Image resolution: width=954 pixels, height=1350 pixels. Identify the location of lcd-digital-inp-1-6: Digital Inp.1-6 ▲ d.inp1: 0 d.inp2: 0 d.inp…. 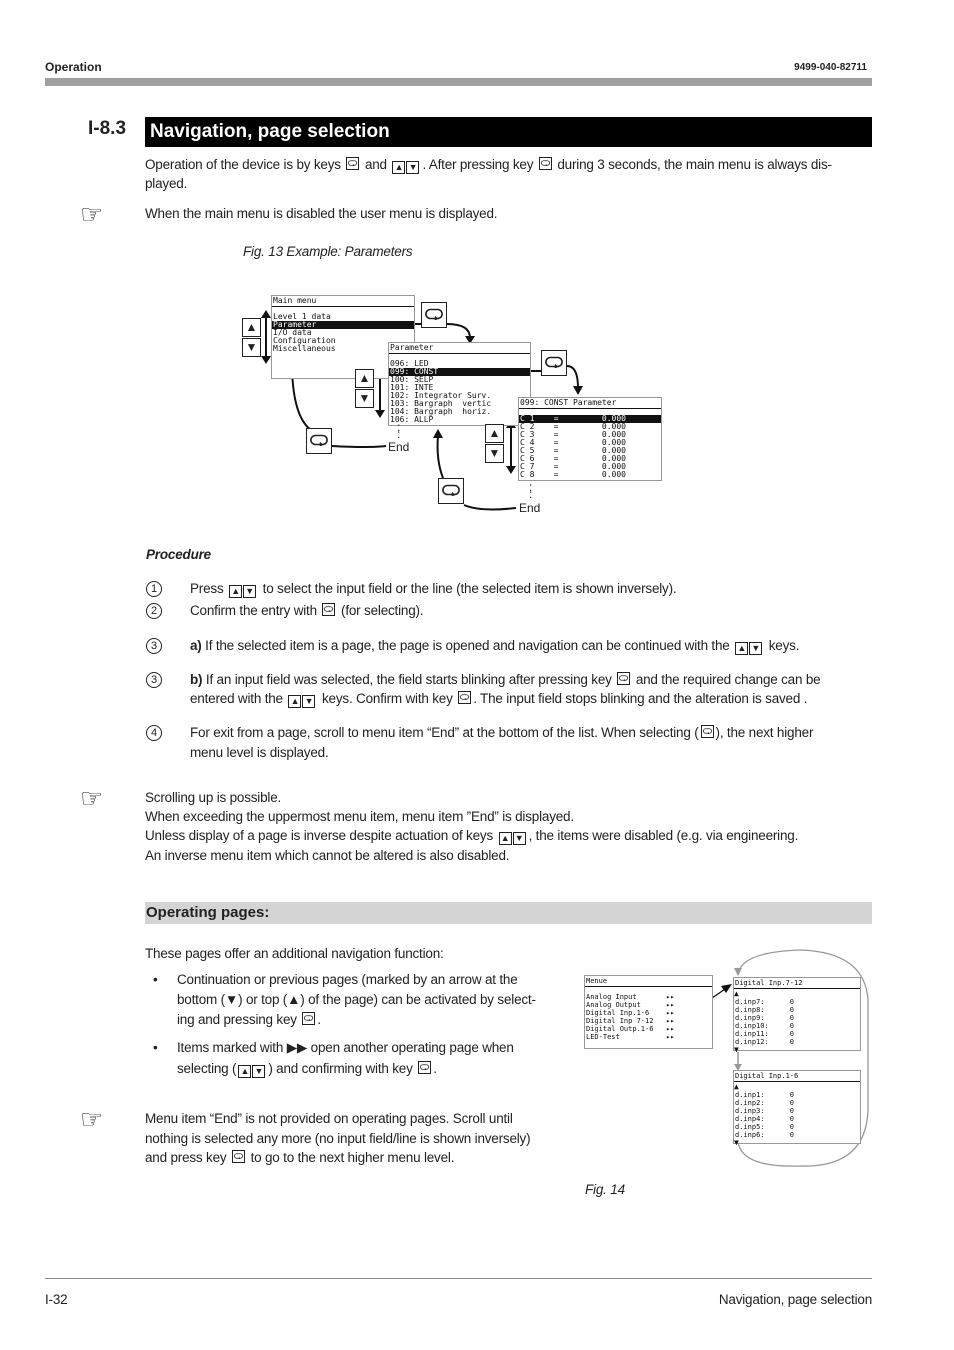
(797, 1108).